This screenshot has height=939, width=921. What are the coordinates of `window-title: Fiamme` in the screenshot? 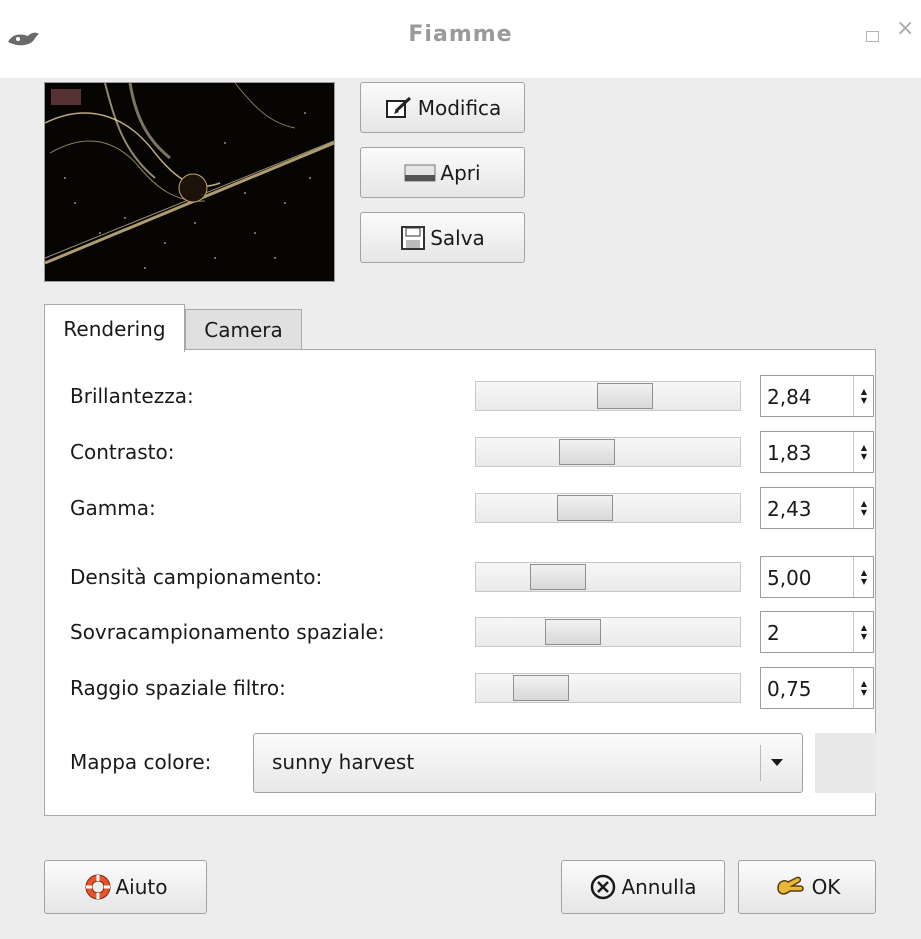 It's located at (460, 34).